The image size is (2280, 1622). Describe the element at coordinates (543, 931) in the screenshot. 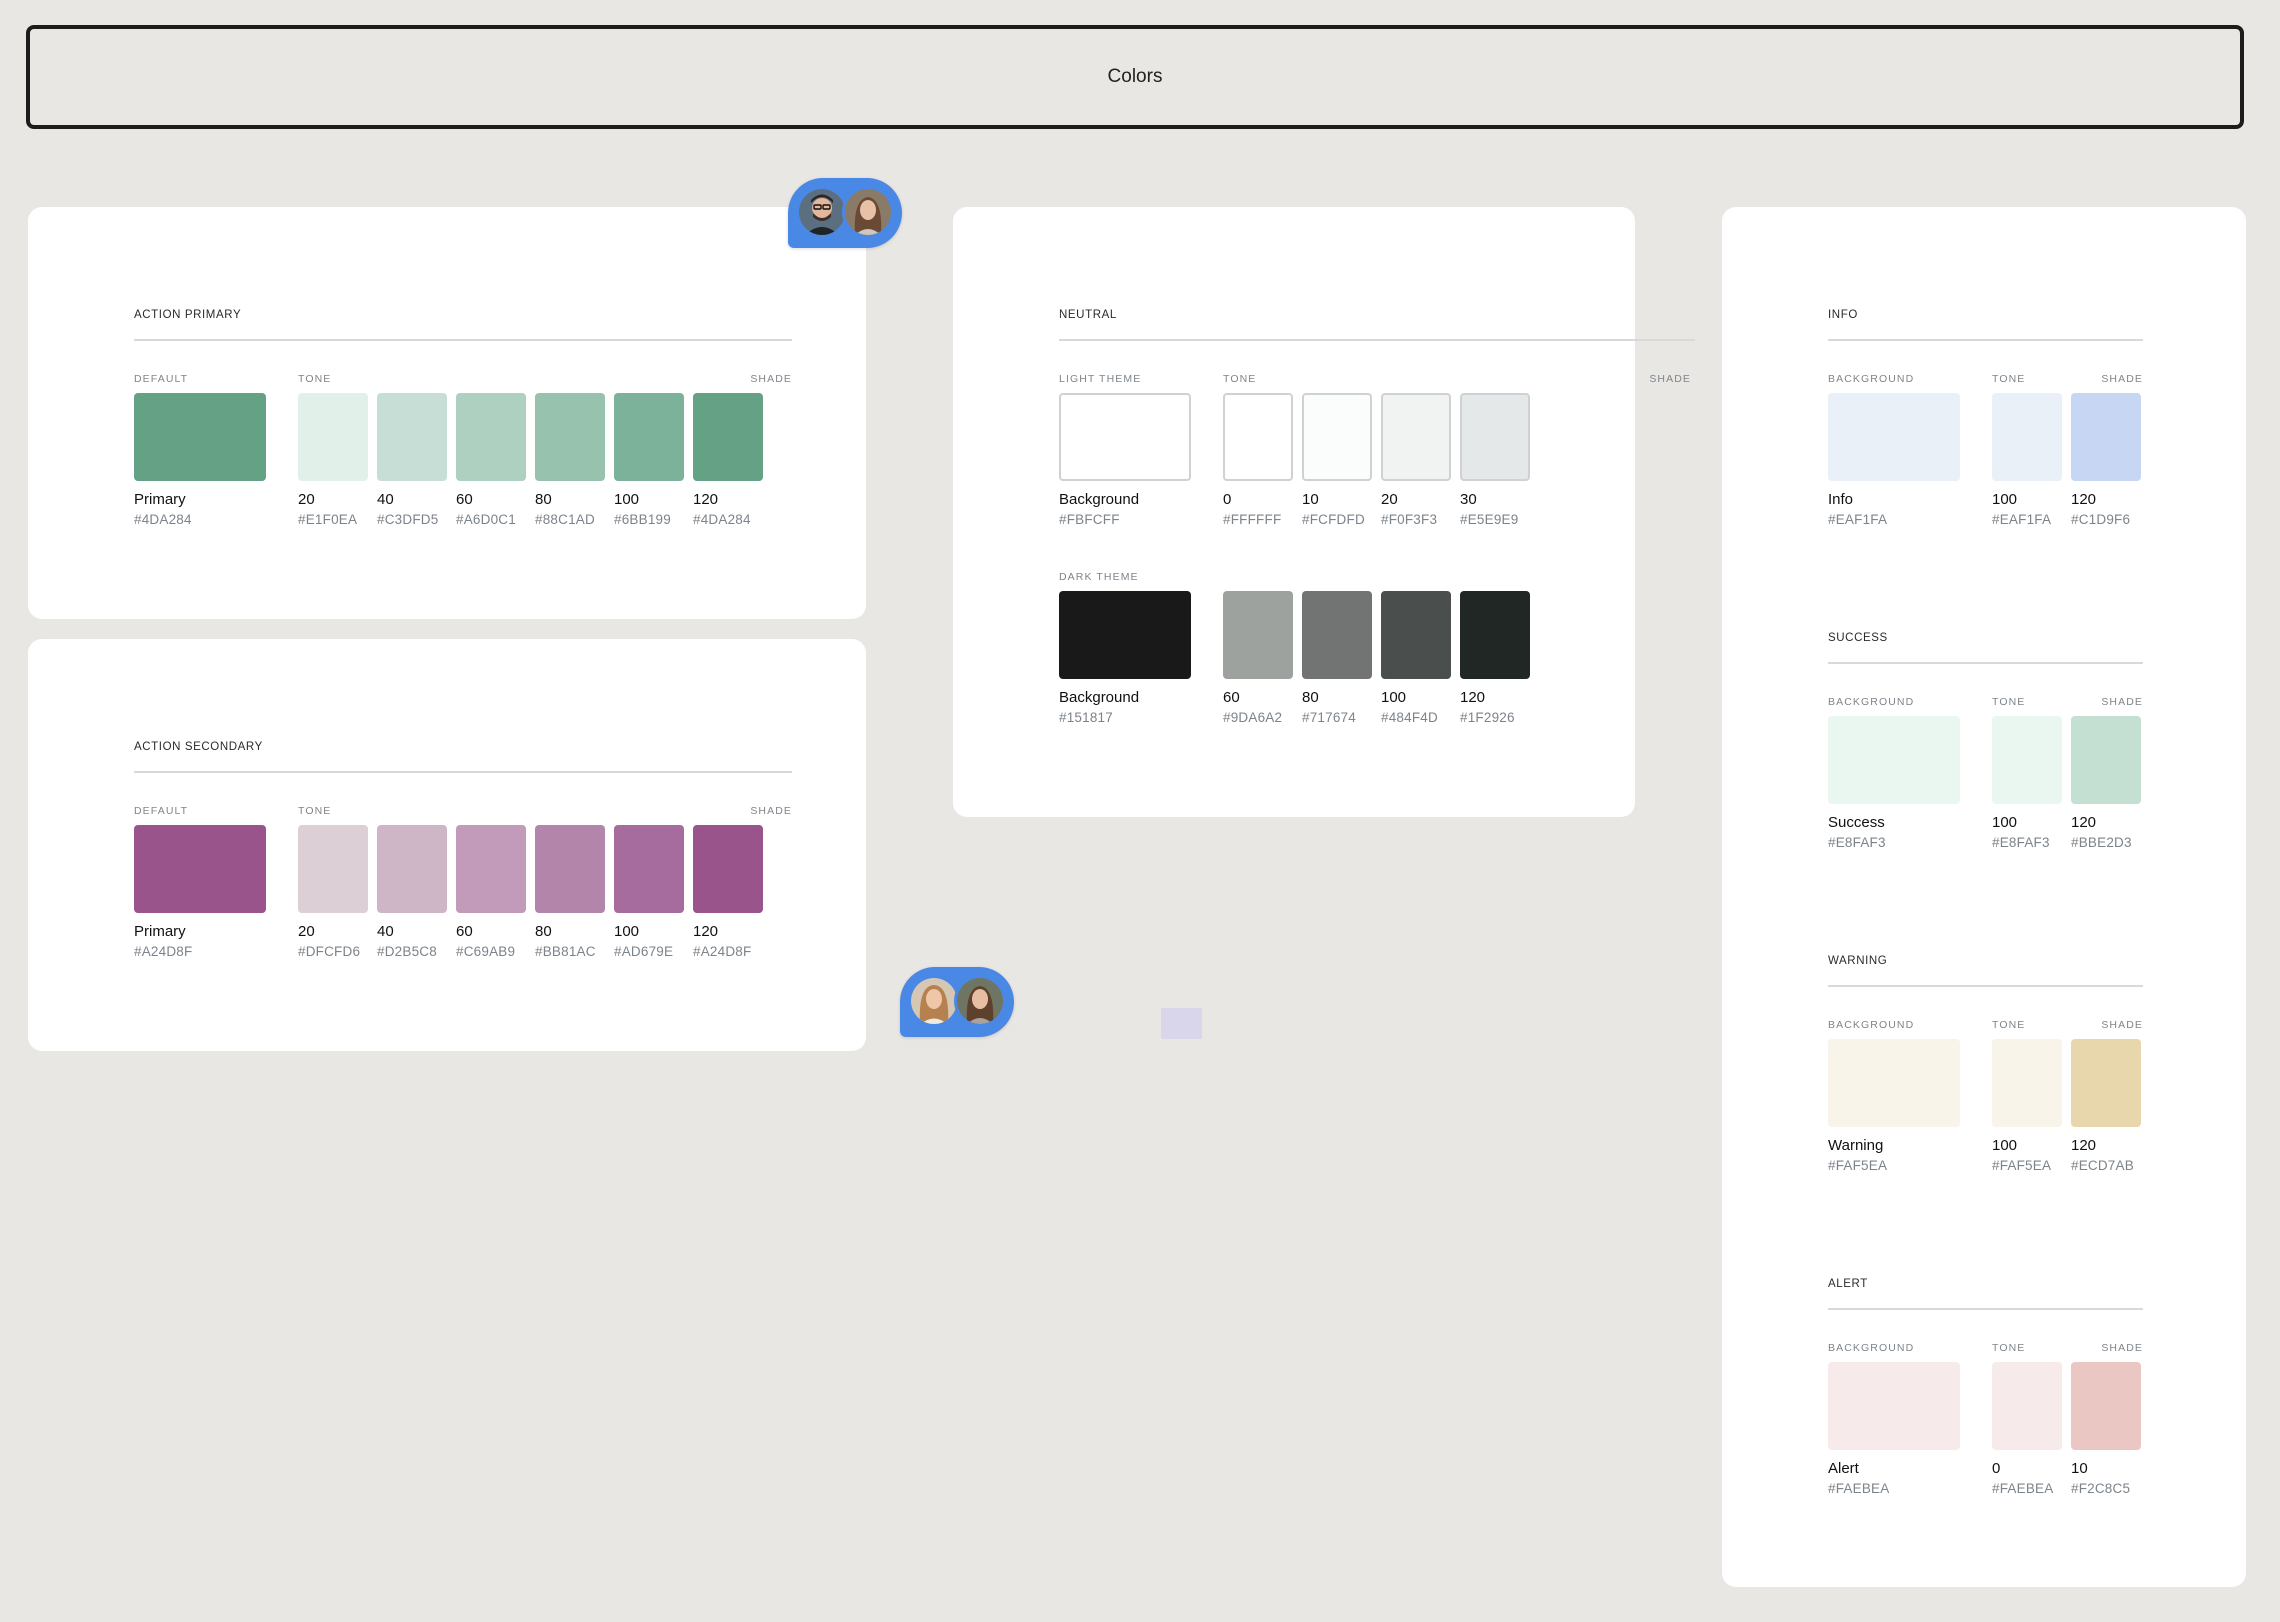

I see `action-secondary-tone-name: 80` at that location.